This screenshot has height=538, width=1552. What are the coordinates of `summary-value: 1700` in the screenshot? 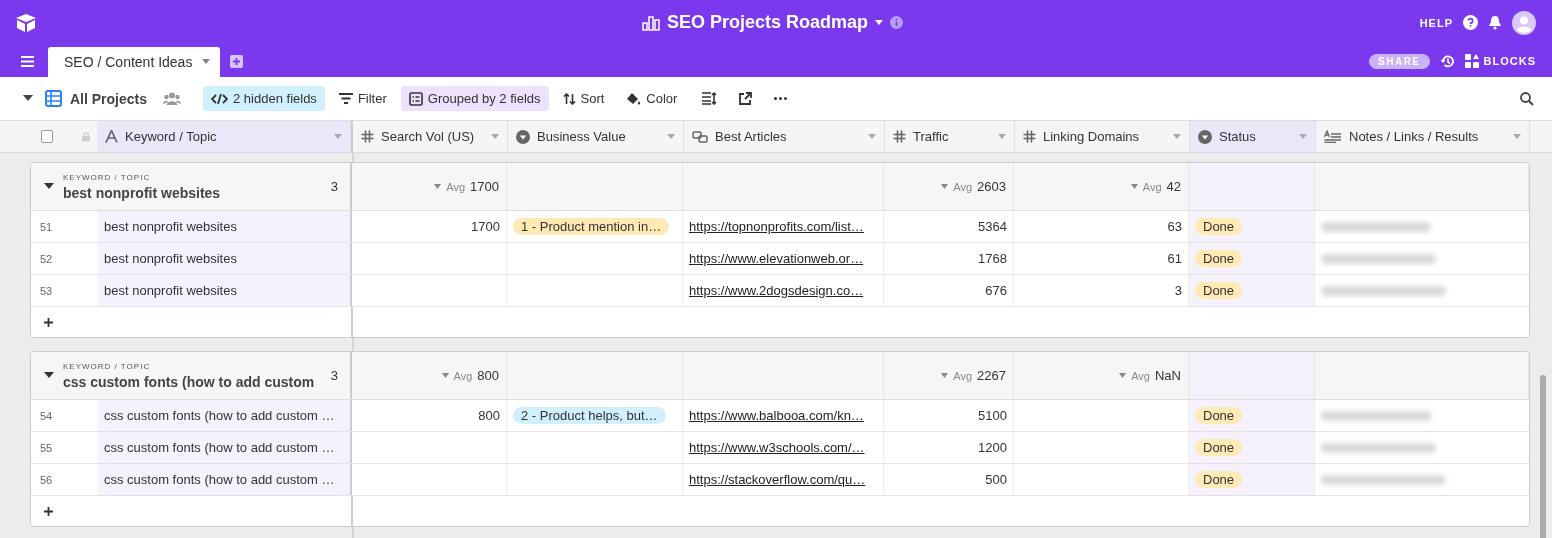 It's located at (484, 186).